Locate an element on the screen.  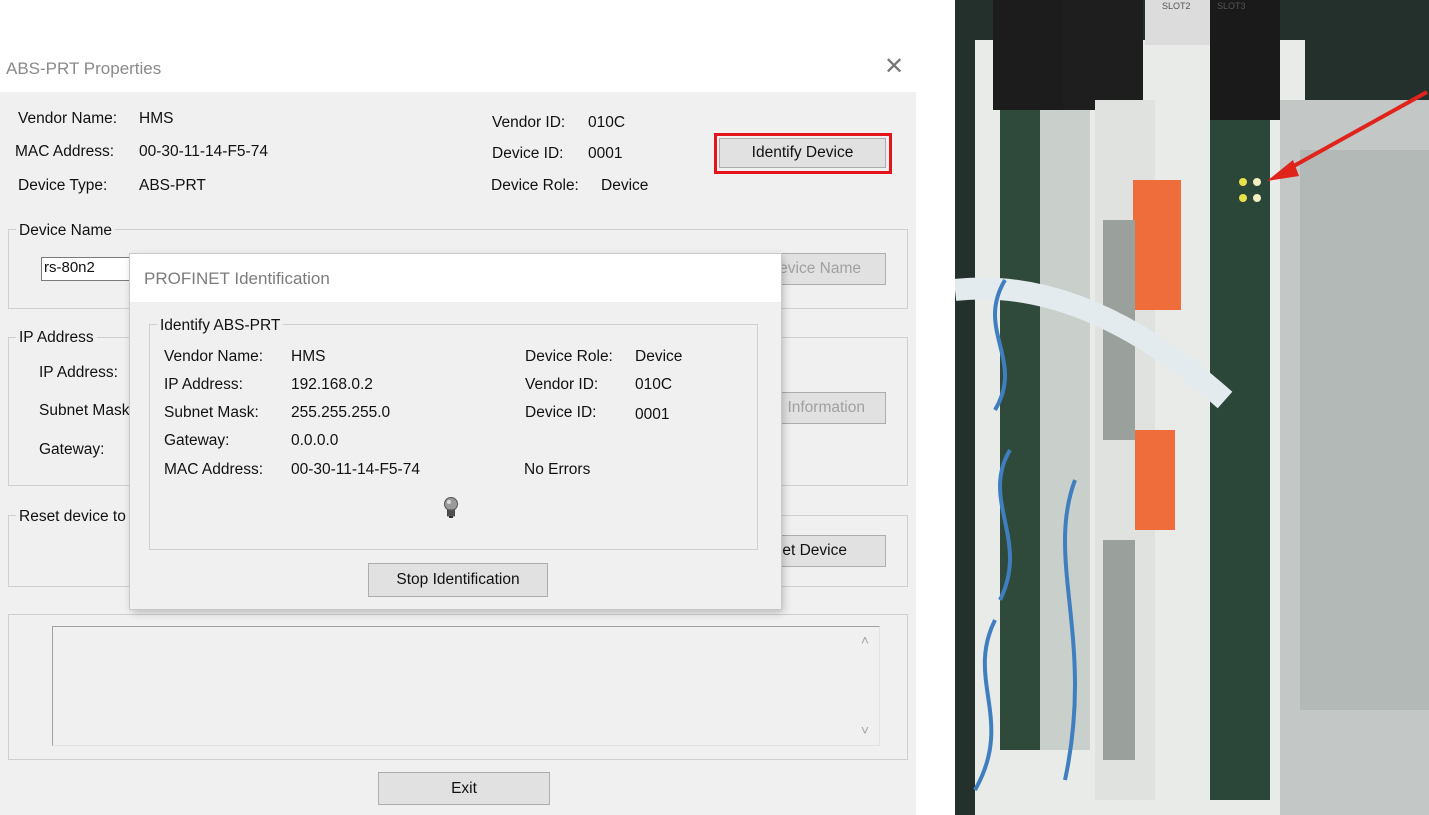
modal-ip-label: IP Address: is located at coordinates (203, 384).